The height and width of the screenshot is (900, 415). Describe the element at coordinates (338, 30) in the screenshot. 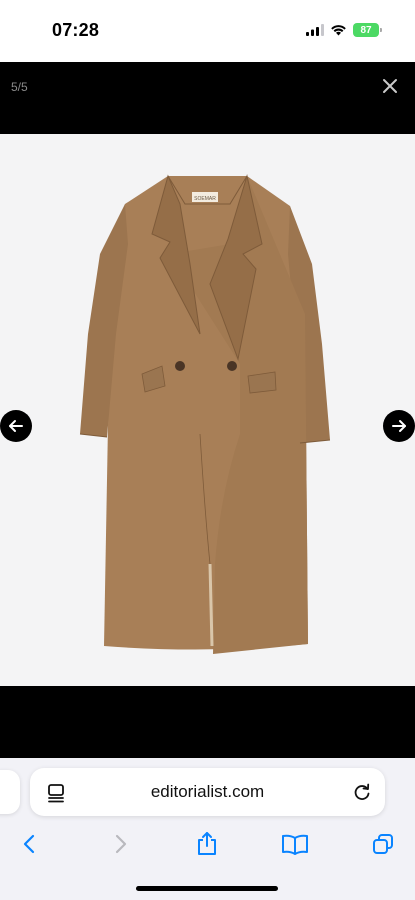

I see `wifi-icon` at that location.